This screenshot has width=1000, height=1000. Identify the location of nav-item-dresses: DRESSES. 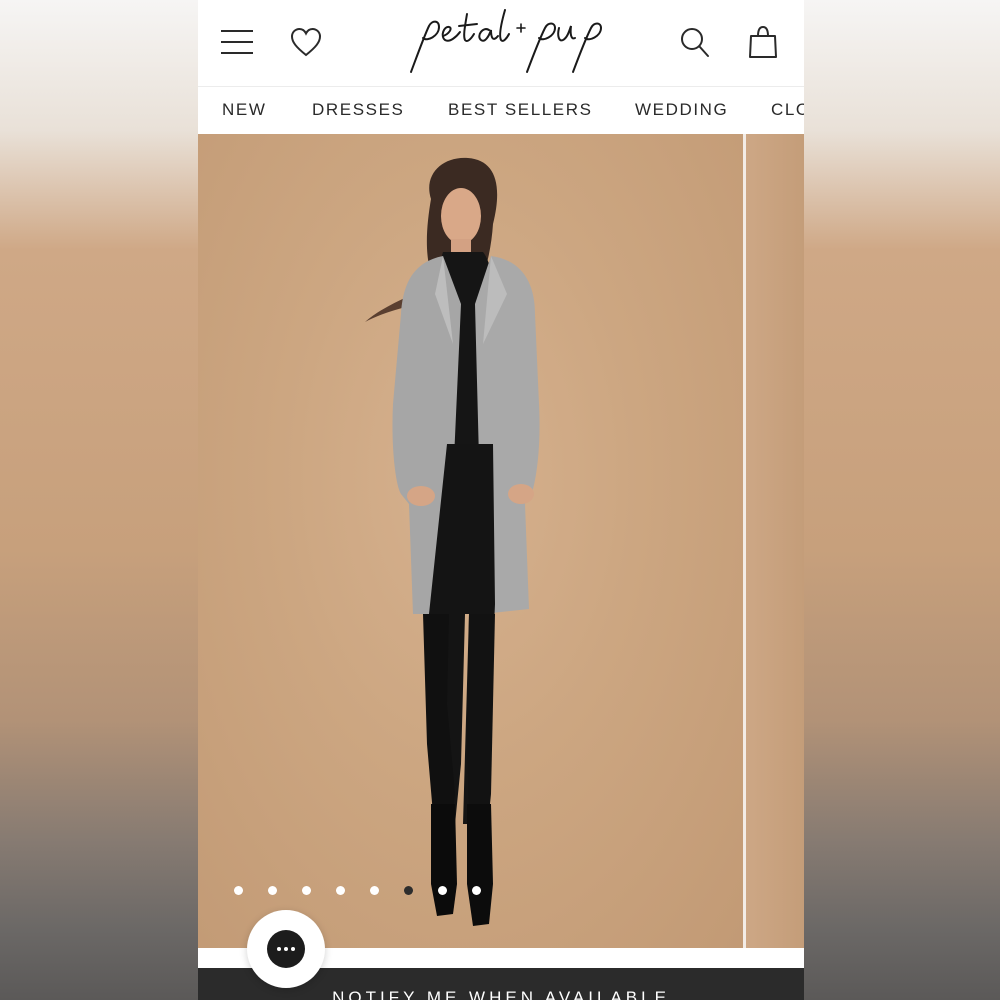
(358, 110).